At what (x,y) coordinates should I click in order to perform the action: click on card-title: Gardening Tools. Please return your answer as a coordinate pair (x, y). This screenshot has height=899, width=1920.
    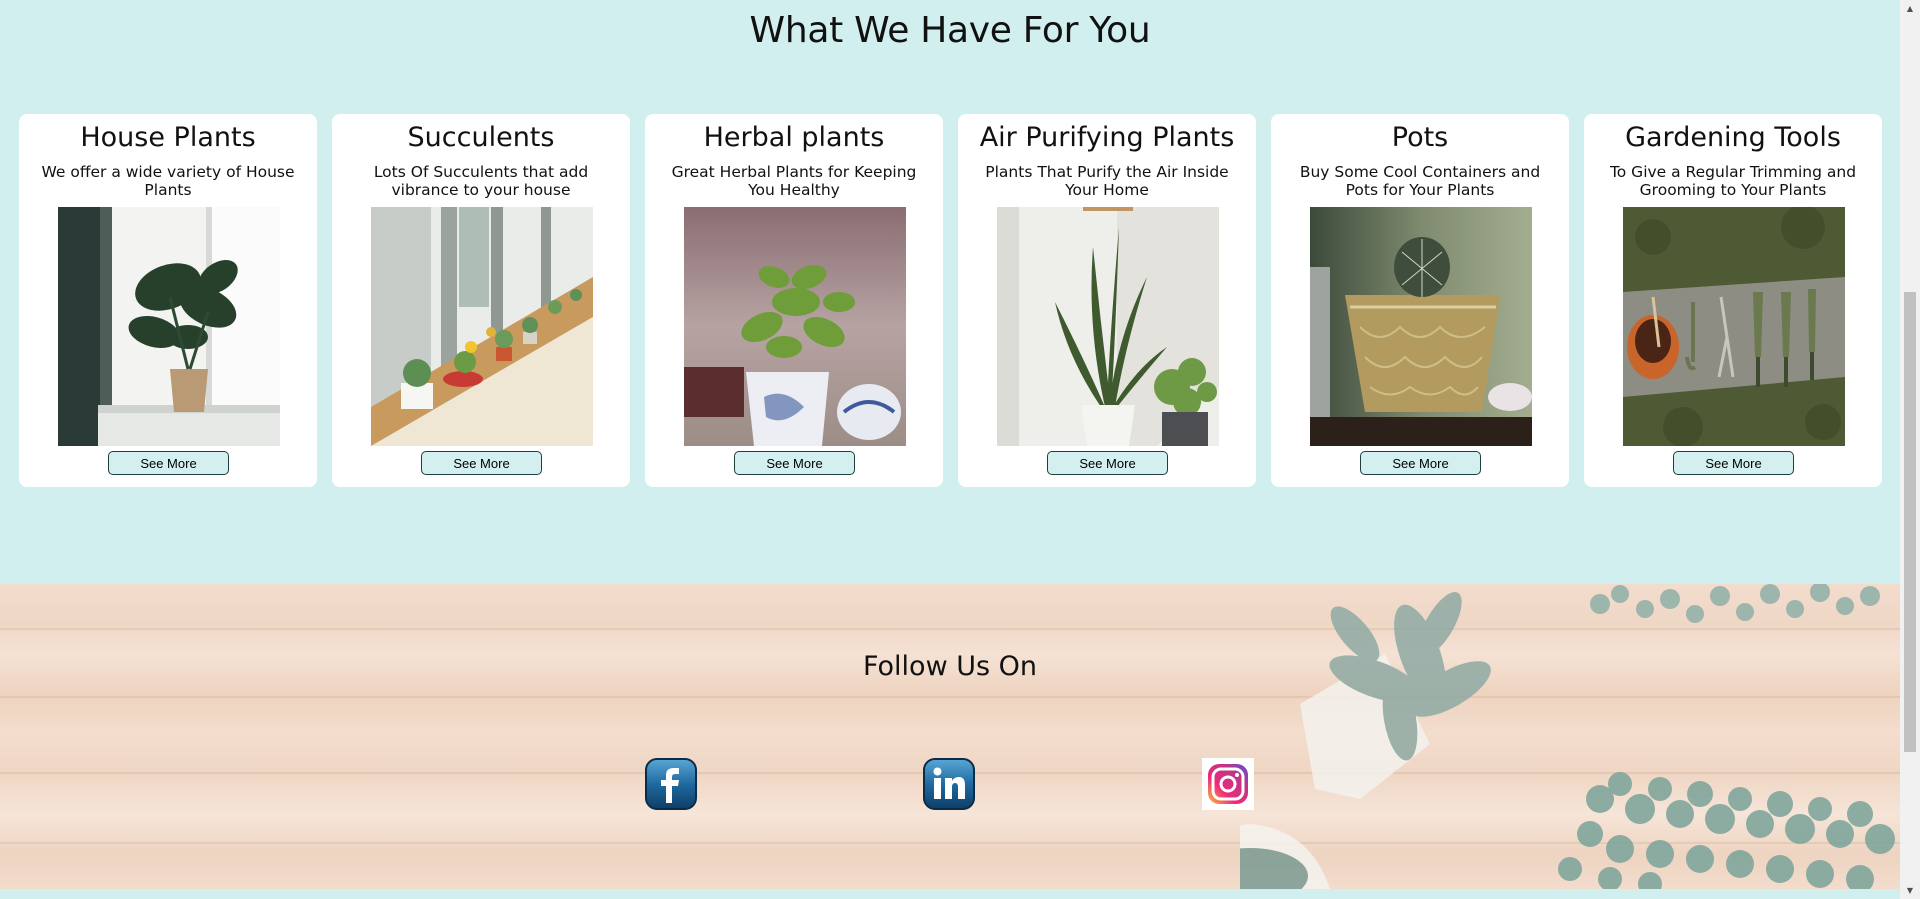
    Looking at the image, I should click on (1733, 137).